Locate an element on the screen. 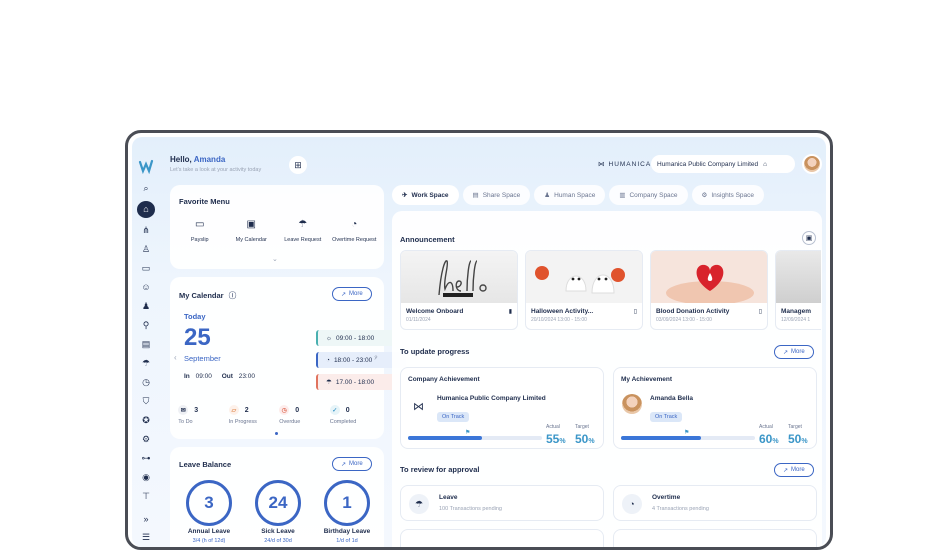 The image size is (926, 550). slot-time: 17.00 - 18:00 is located at coordinates (355, 382).